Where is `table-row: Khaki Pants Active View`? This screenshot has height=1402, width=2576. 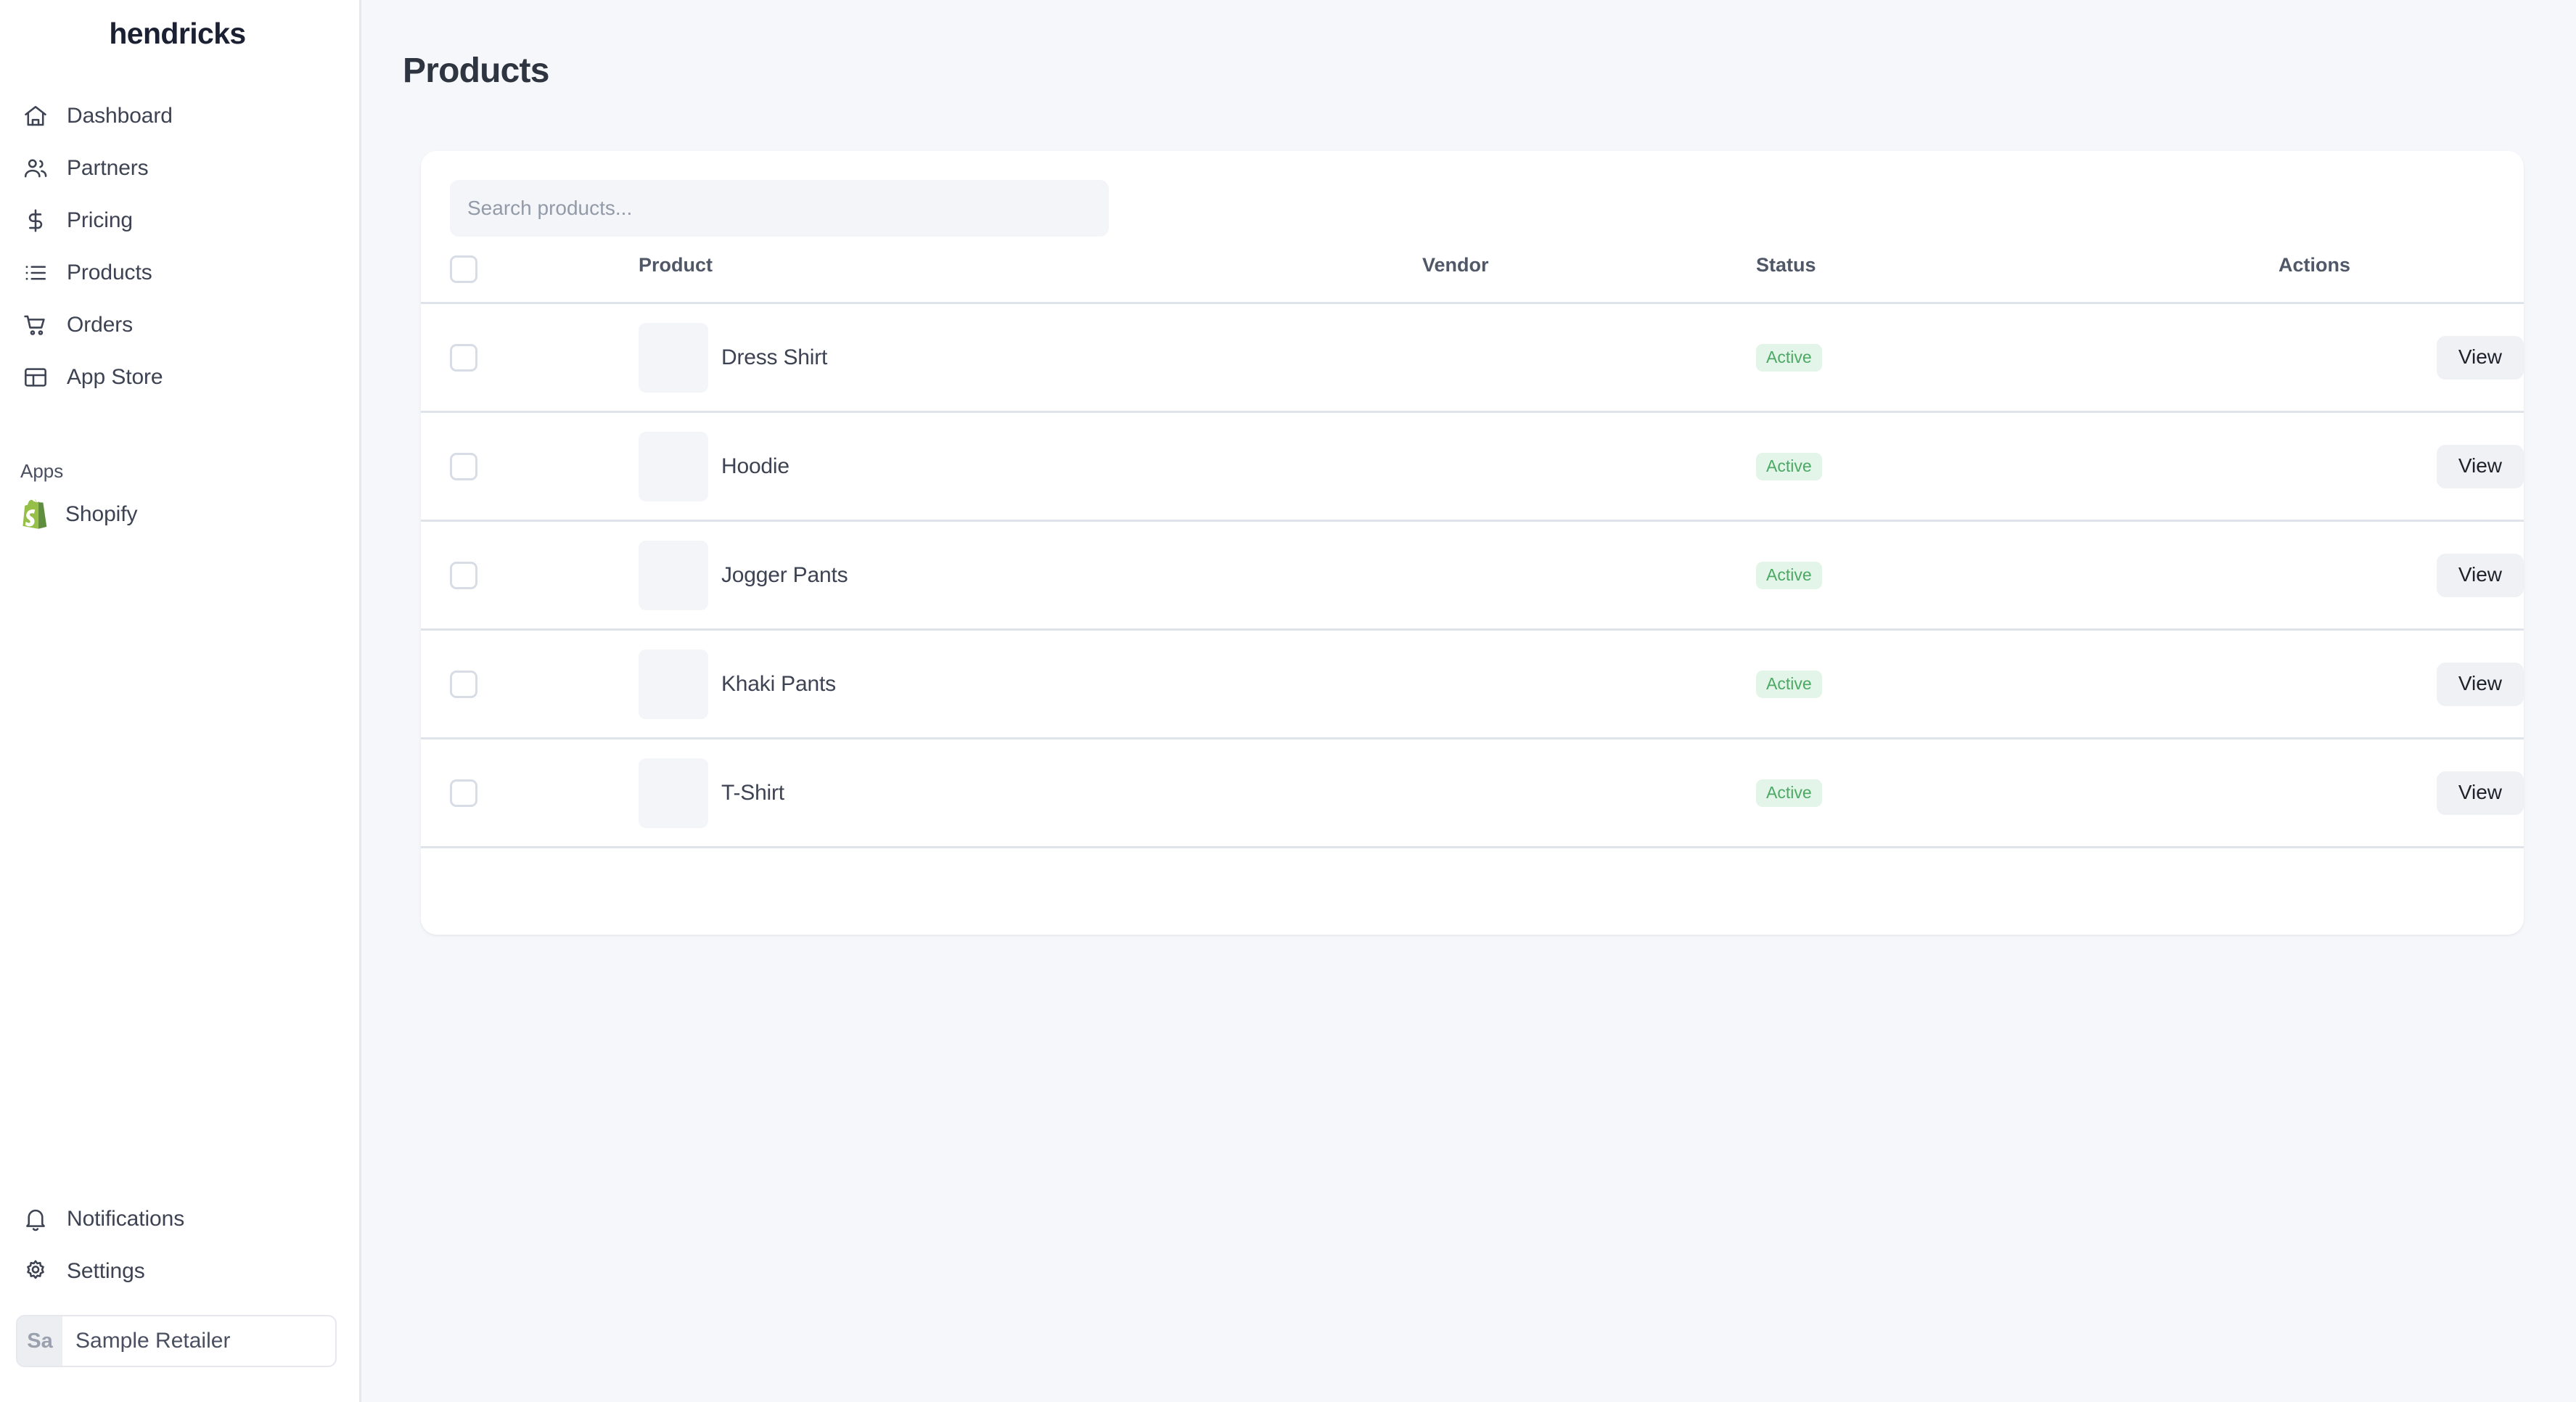
table-row: Khaki Pants Active View is located at coordinates (1472, 684).